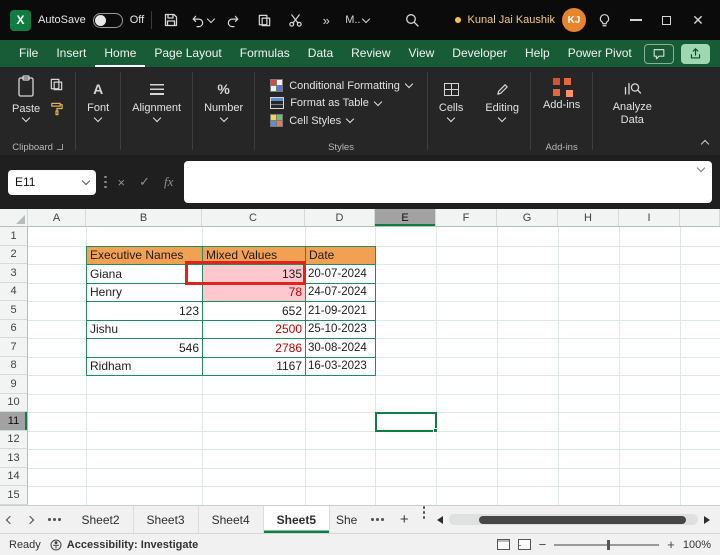  I want to click on row-header-6: 6, so click(14, 328).